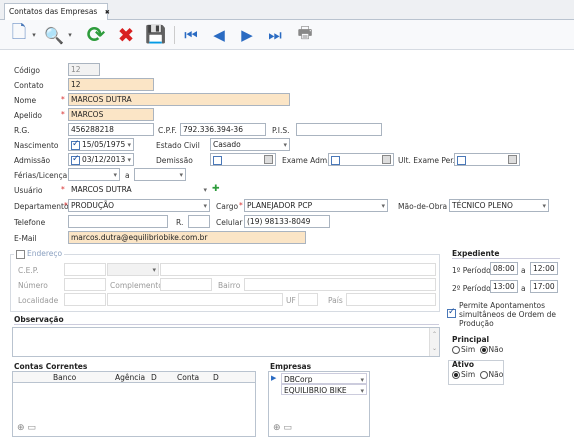 This screenshot has width=574, height=444. What do you see at coordinates (324, 378) in the screenshot?
I see `empresa-row: DBCorp ▾` at bounding box center [324, 378].